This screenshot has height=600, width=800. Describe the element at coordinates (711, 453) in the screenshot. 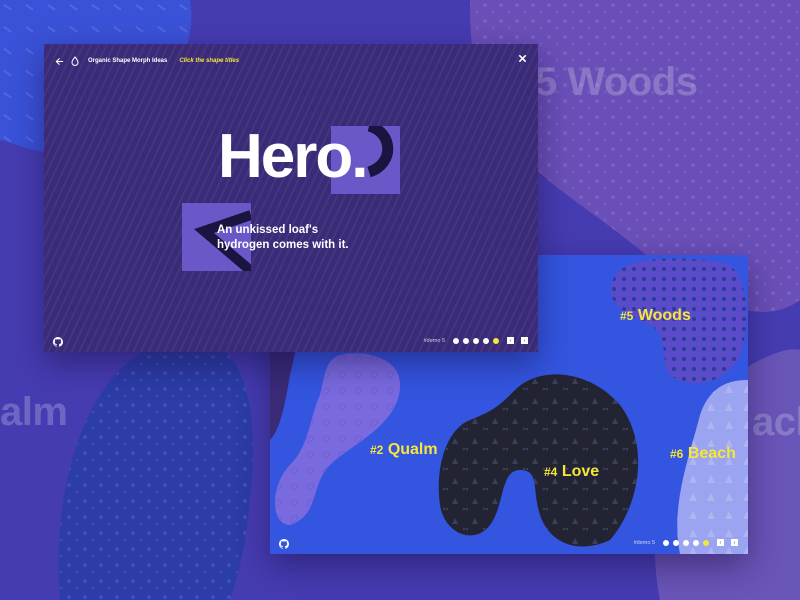

I see `shape-title-beach-name: Beach` at that location.